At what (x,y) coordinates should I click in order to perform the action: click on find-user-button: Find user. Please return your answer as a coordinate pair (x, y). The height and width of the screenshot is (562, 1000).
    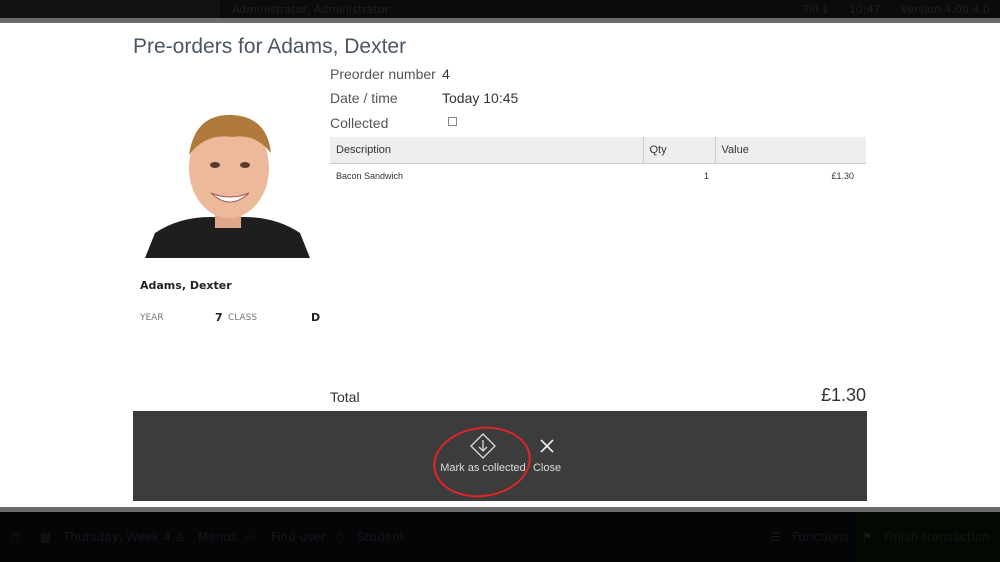
    Looking at the image, I should click on (298, 537).